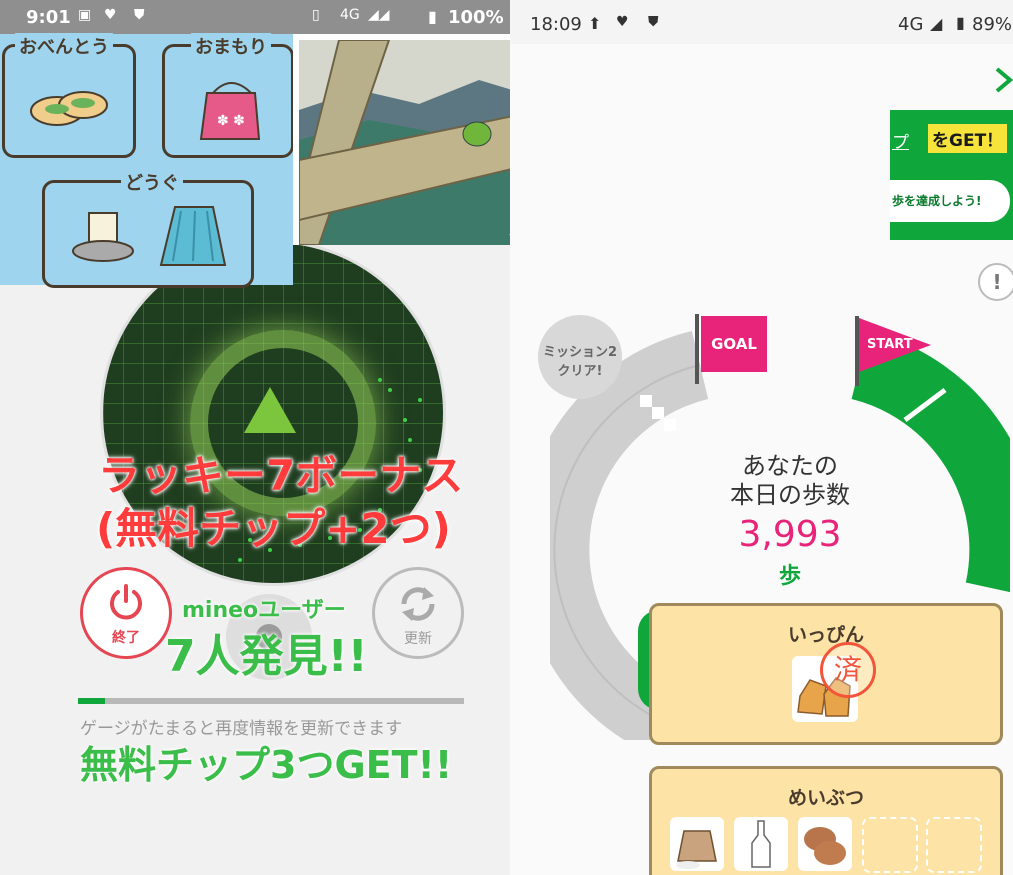 This screenshot has width=1013, height=875. What do you see at coordinates (230, 111) in the screenshot?
I see `charm-icon: ✽ ✽` at bounding box center [230, 111].